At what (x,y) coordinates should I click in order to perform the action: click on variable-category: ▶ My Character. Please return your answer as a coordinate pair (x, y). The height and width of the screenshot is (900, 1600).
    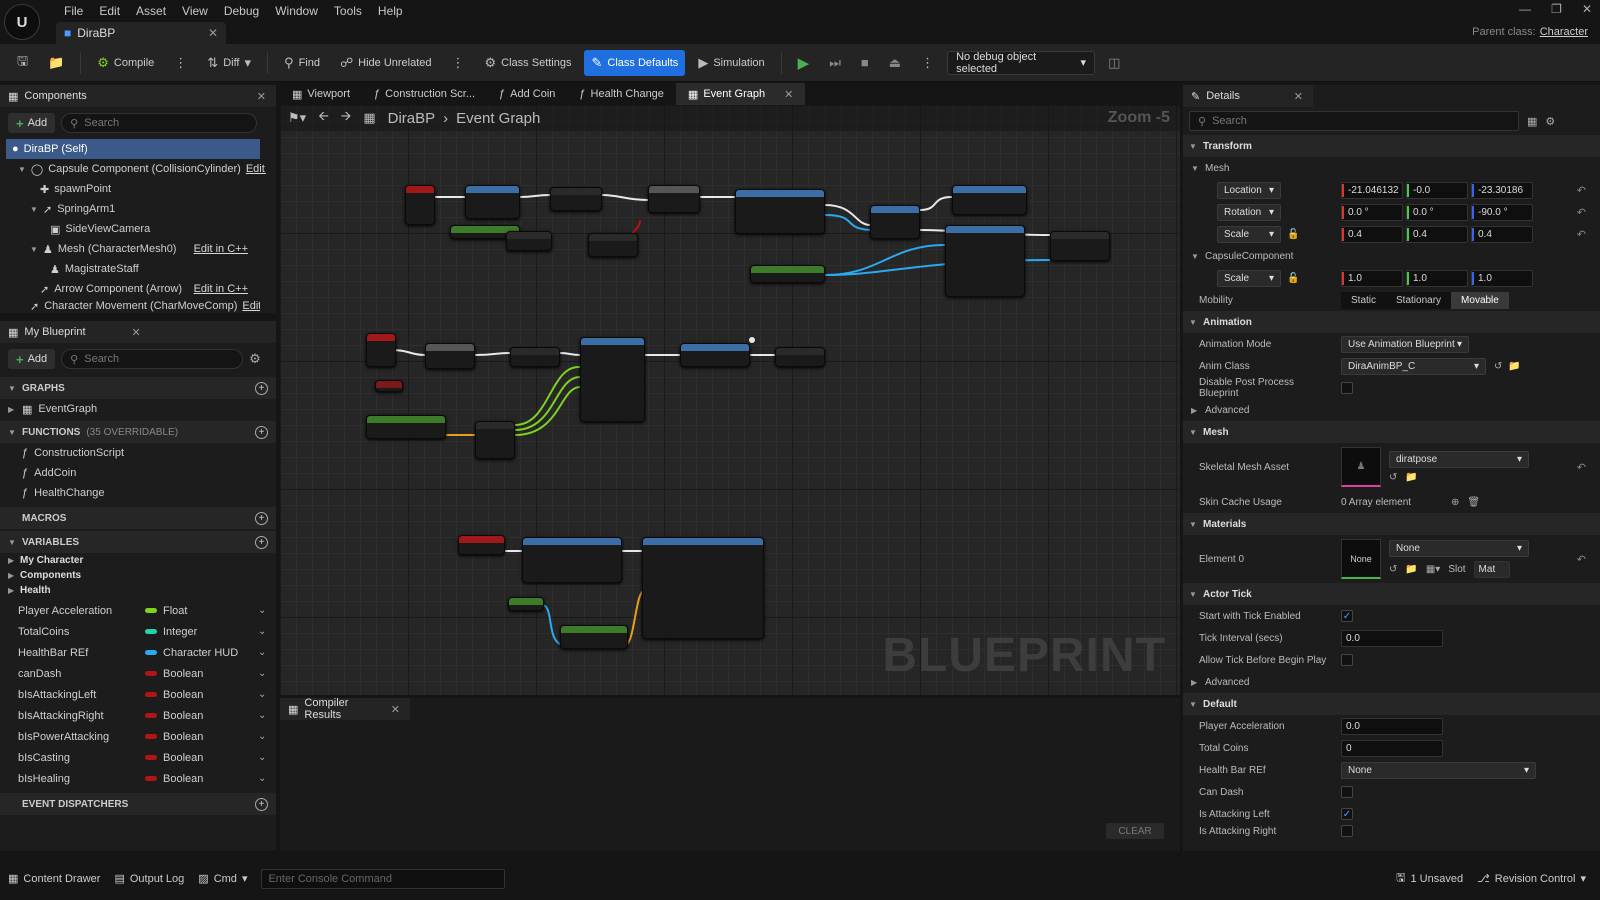
    Looking at the image, I should click on (138, 560).